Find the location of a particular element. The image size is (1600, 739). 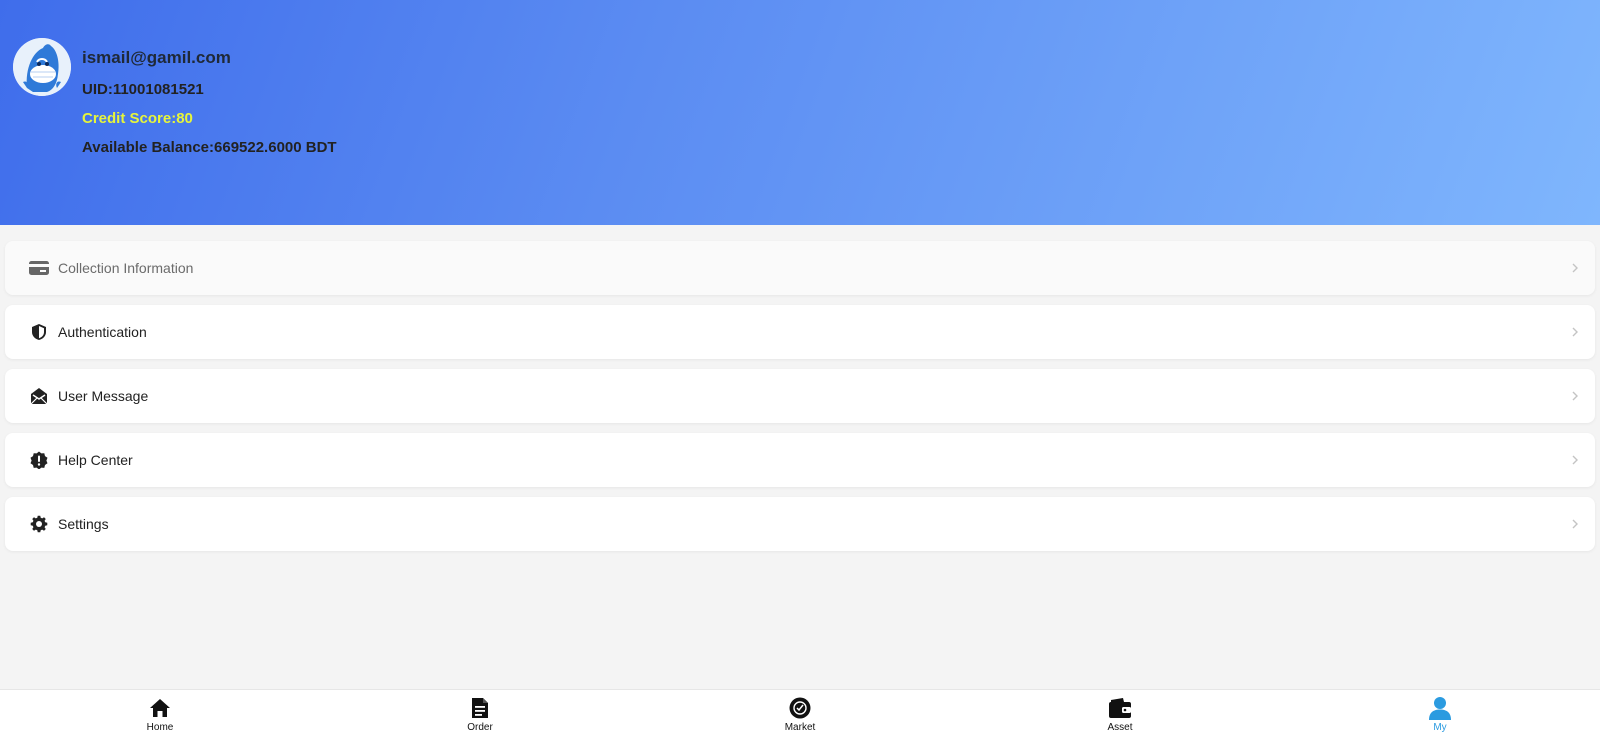

menu-item-collection-information: Collection Information is located at coordinates (800, 268).